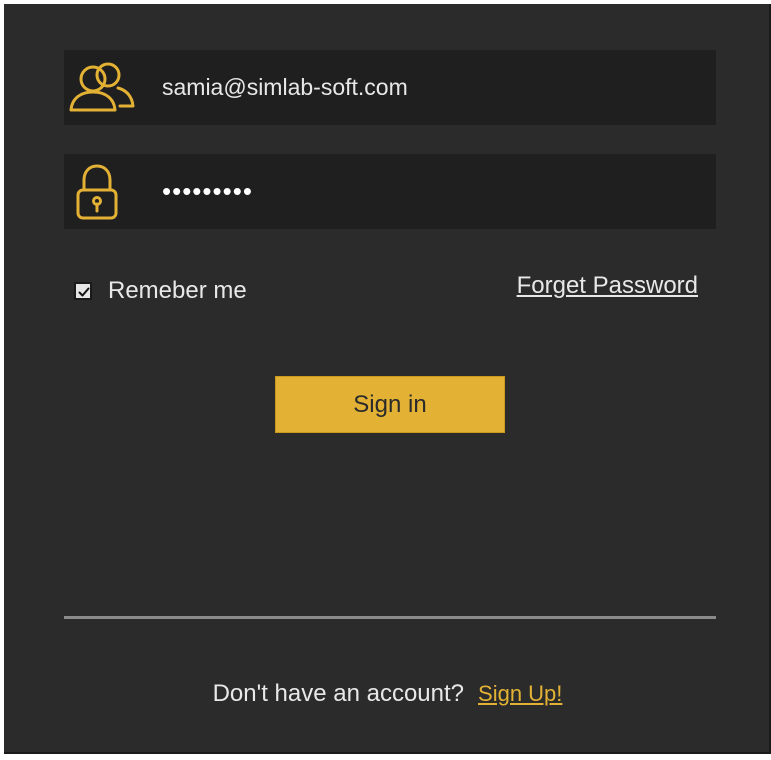 This screenshot has height=760, width=771. What do you see at coordinates (338, 693) in the screenshot?
I see `signup-prompt-text: Don't have an account?` at bounding box center [338, 693].